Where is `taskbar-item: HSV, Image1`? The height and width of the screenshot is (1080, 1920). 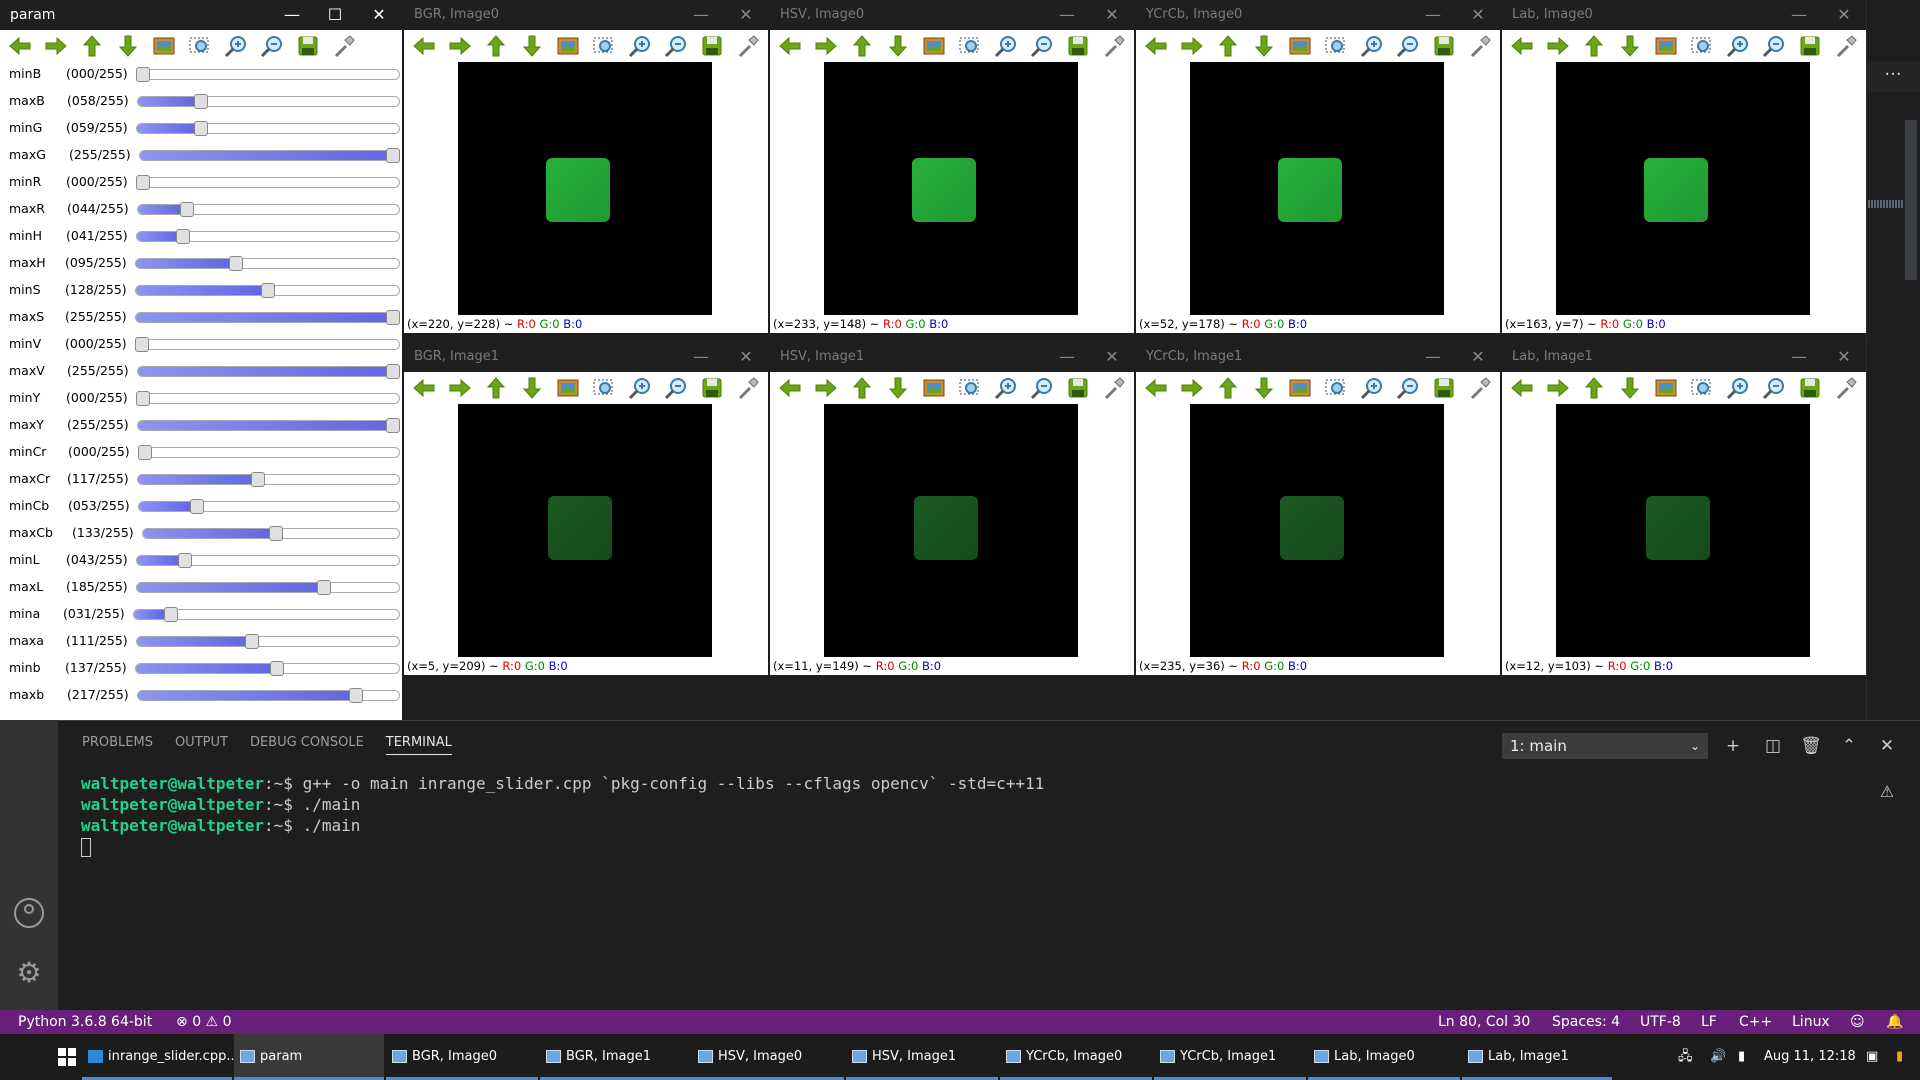 taskbar-item: HSV, Image1 is located at coordinates (922, 1057).